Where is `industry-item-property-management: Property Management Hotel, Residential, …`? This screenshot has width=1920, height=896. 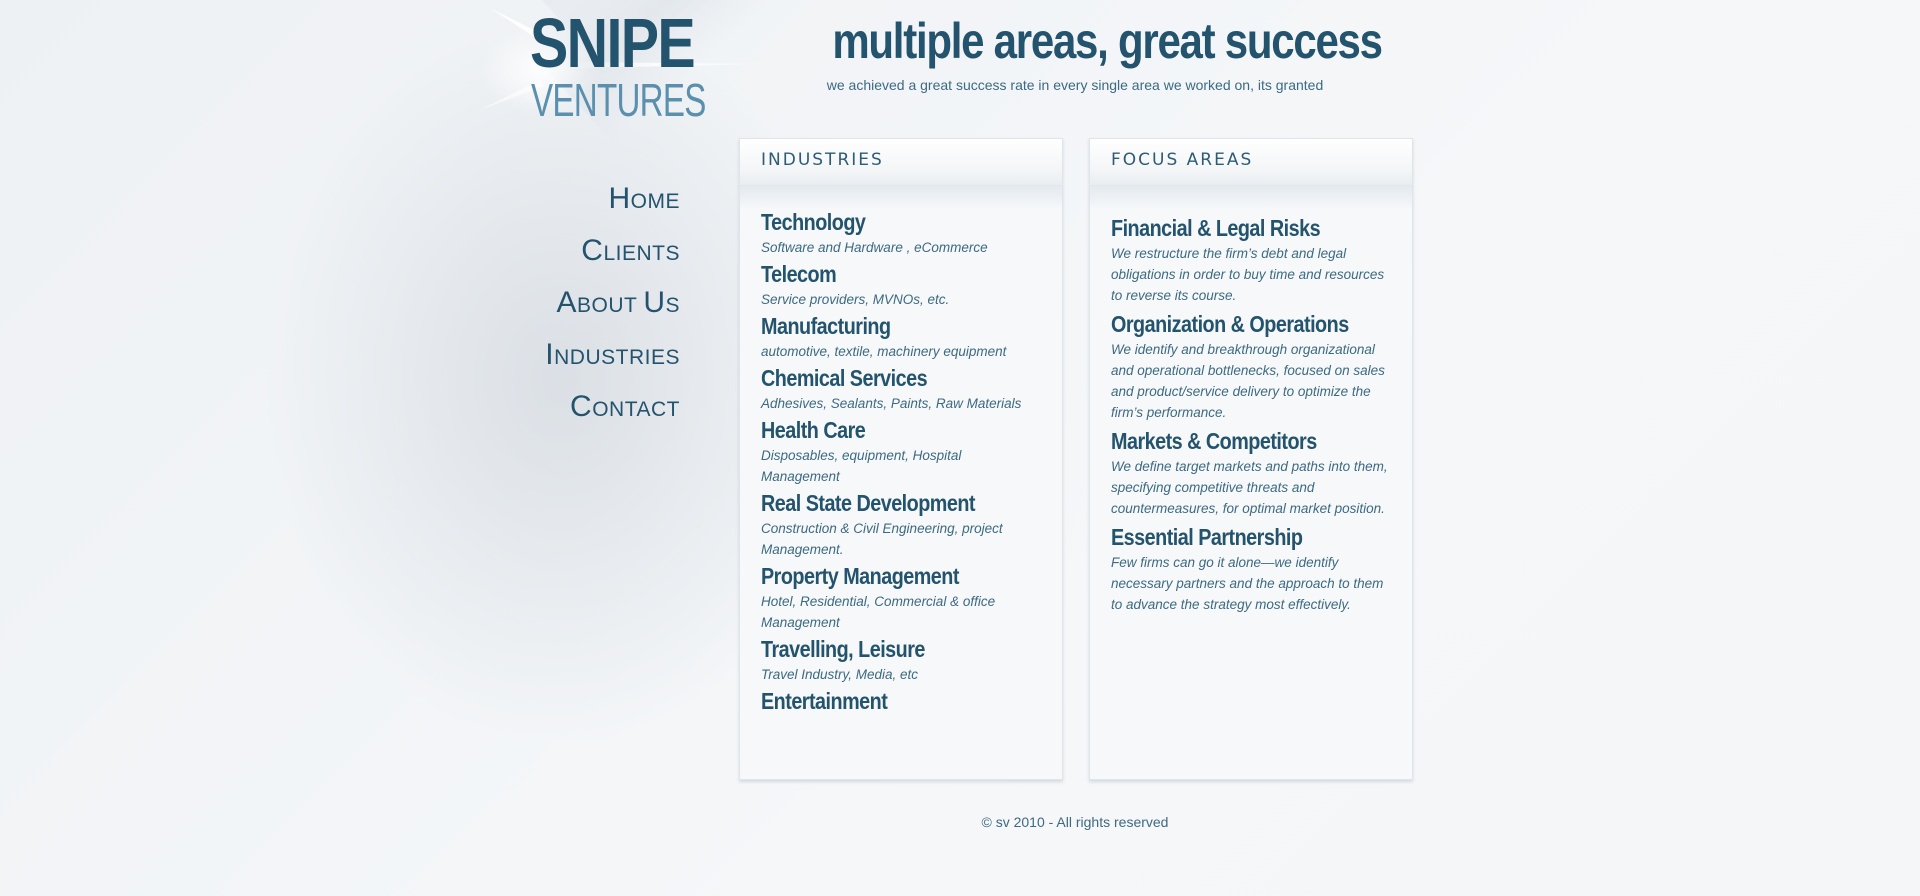
industry-item-property-management: Property Management Hotel, Residential, … is located at coordinates (901, 598).